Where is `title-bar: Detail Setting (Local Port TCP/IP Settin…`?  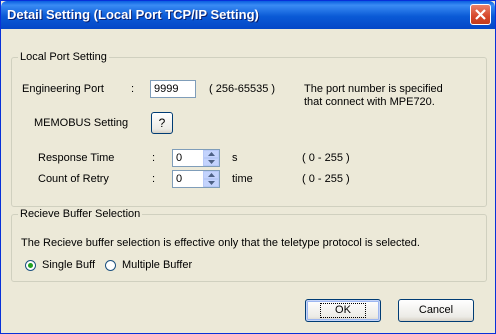 title-bar: Detail Setting (Local Port TCP/IP Settin… is located at coordinates (248, 15).